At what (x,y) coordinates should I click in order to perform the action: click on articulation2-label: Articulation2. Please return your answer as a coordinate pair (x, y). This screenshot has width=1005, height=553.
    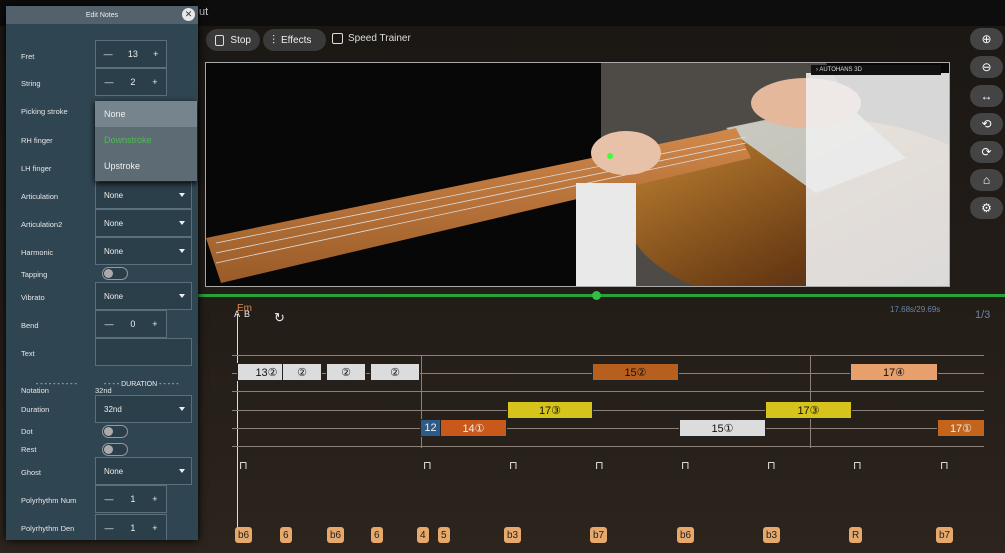
    Looking at the image, I should click on (42, 224).